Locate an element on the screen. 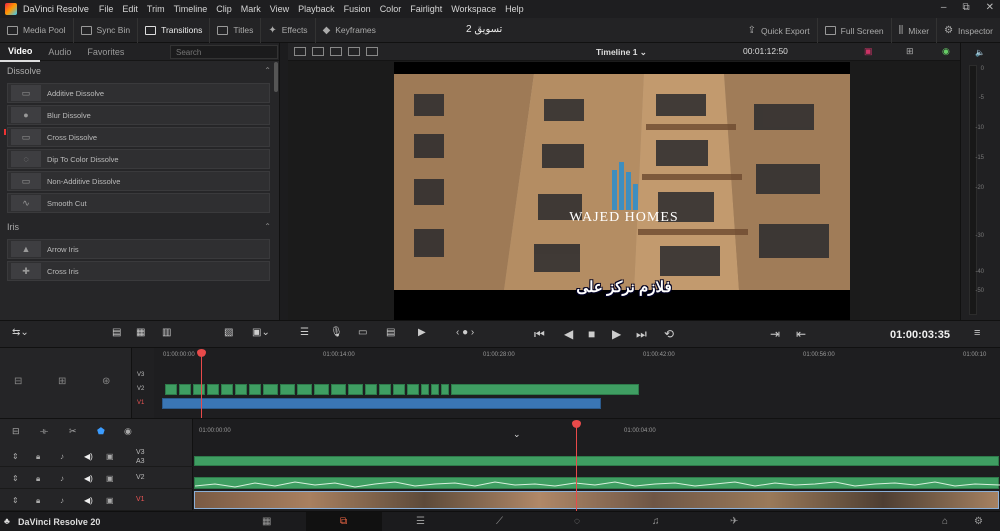  go-to-start-icon: ⏮ is located at coordinates (539, 334).